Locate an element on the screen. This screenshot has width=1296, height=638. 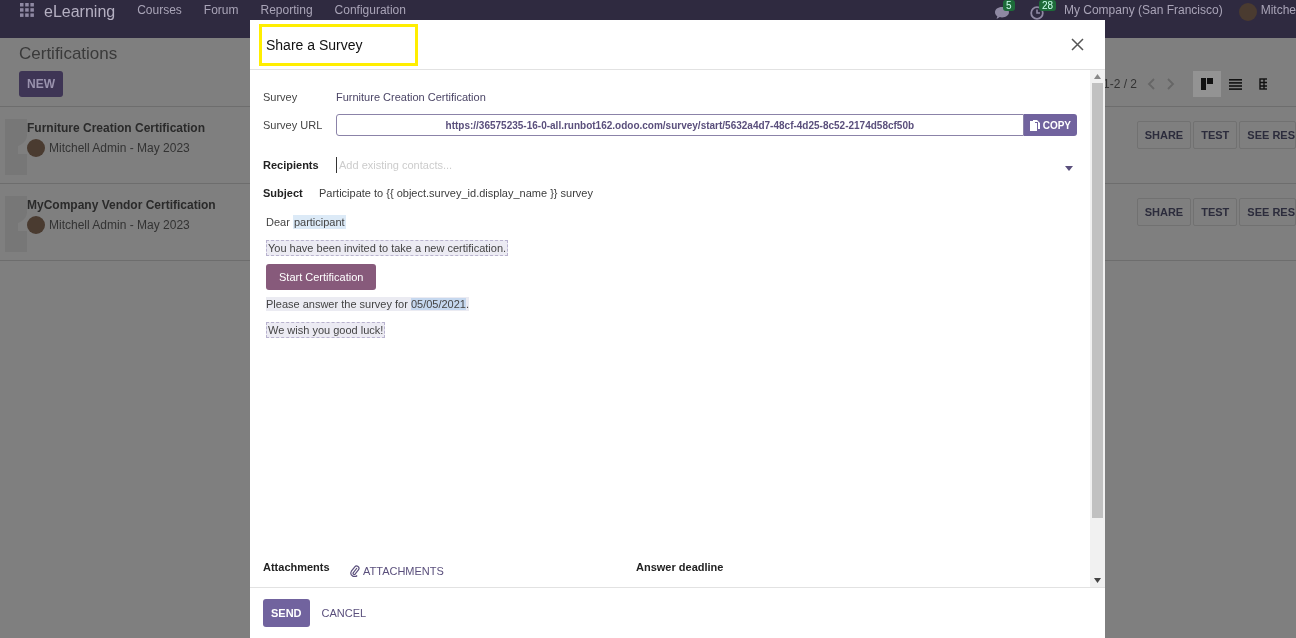
dialog-title: Share a Survey is located at coordinates (338, 44).